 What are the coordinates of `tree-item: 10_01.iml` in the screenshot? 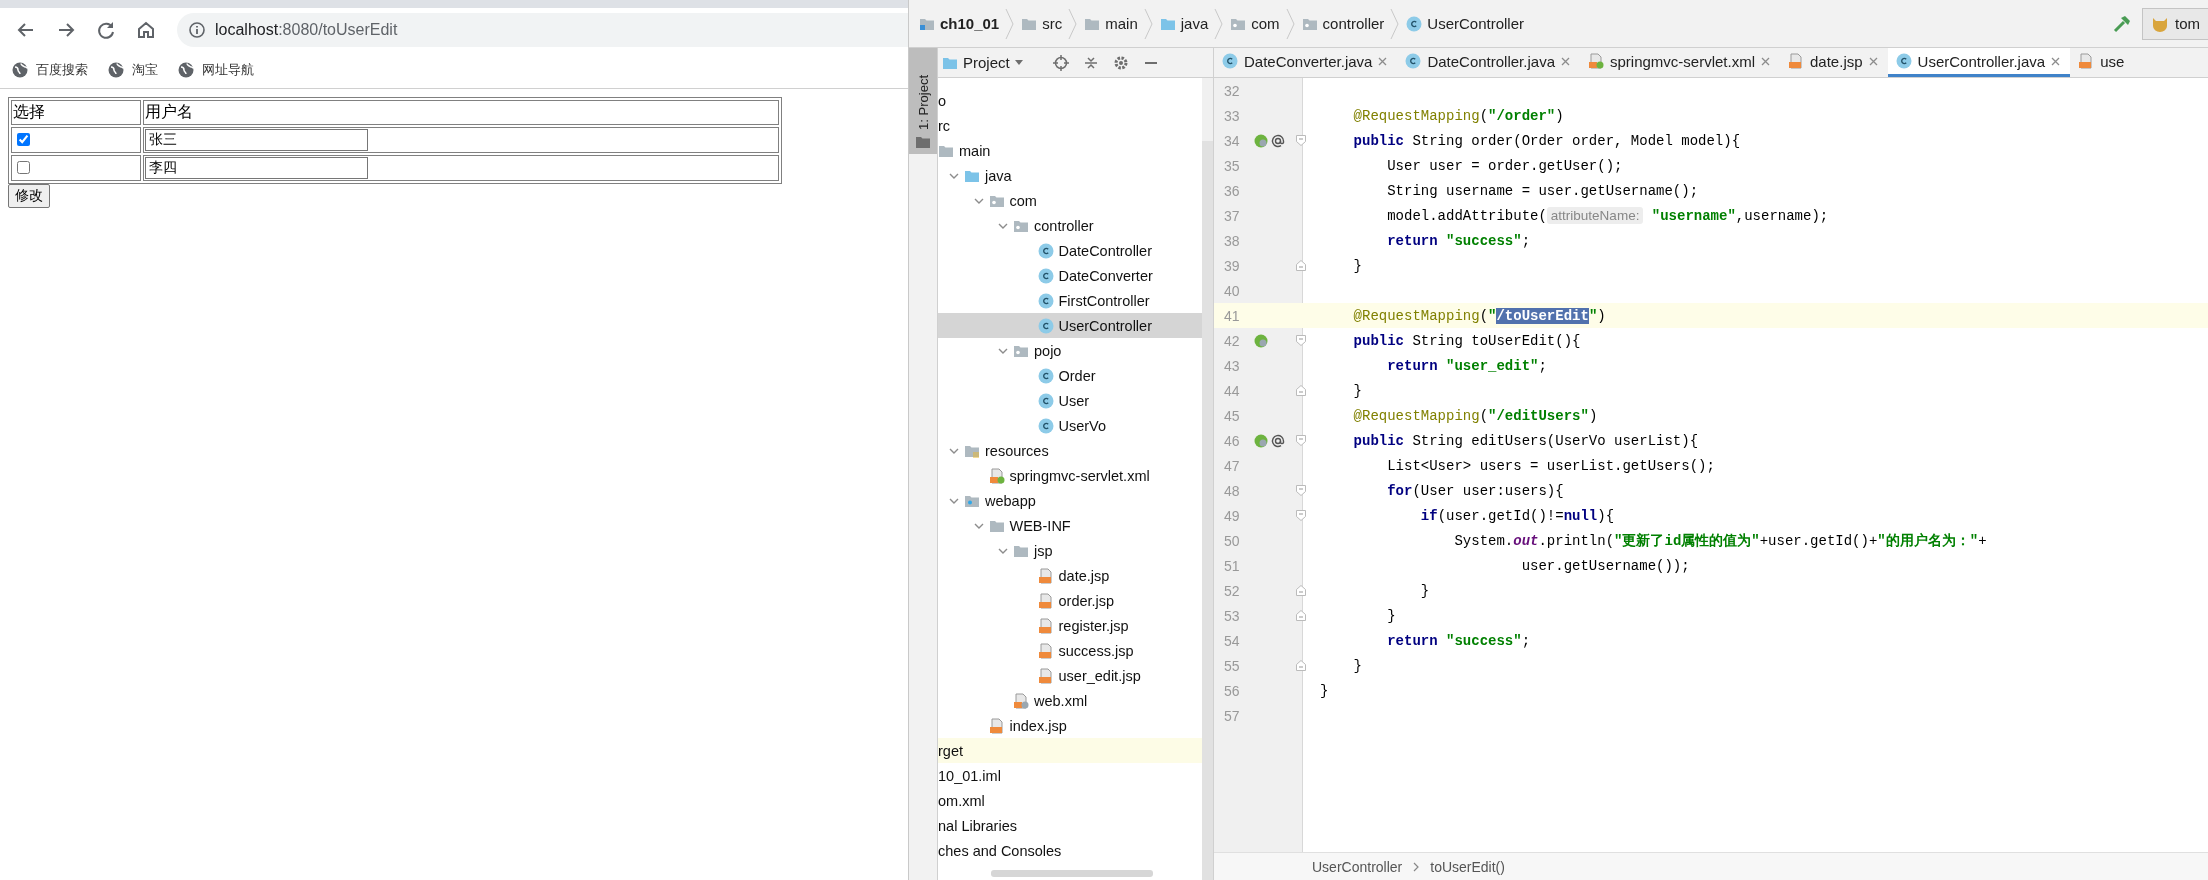 It's located at (1070, 775).